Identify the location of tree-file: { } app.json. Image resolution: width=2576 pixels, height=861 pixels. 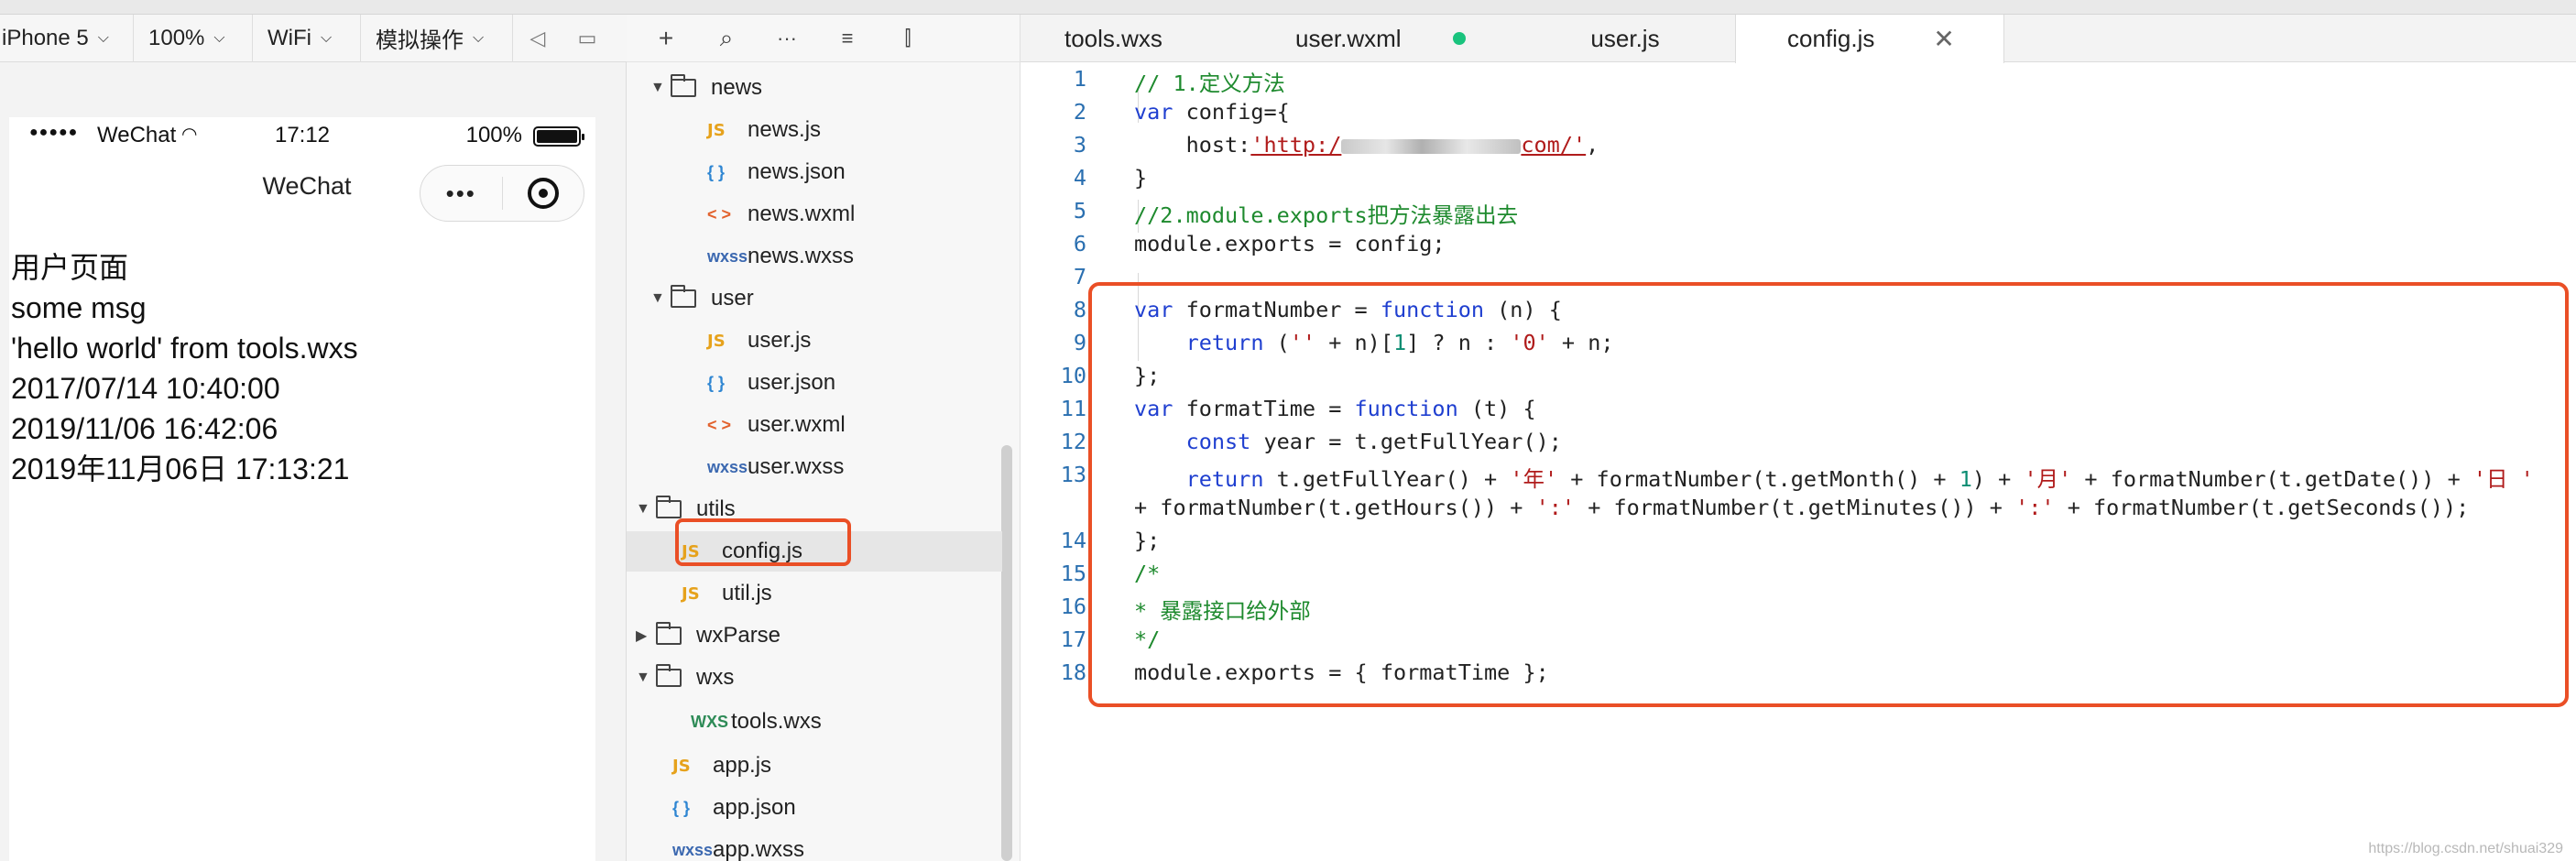
(712, 808).